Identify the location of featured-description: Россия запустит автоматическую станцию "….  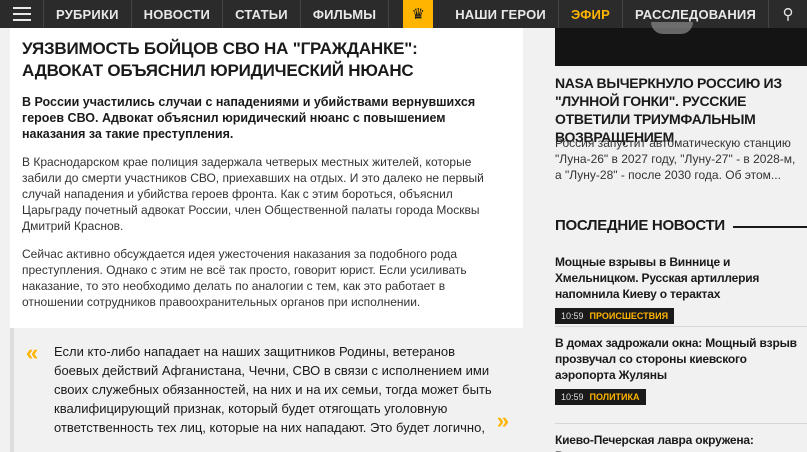
(675, 159).